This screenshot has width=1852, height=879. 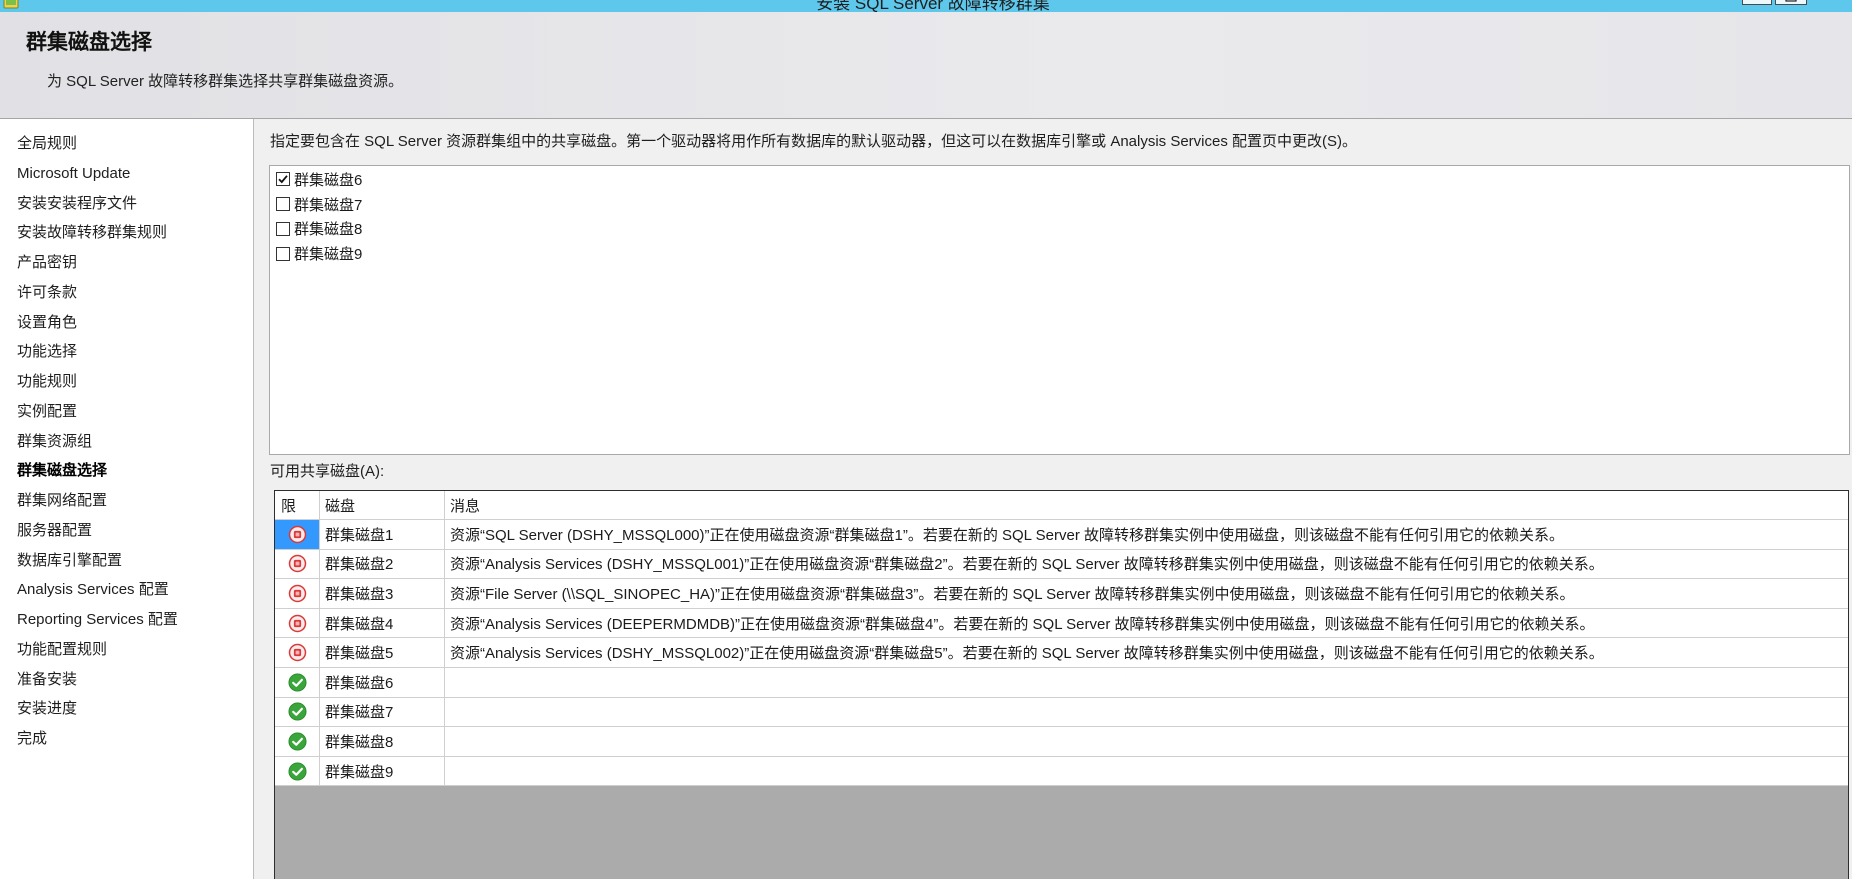 What do you see at coordinates (382, 682) in the screenshot?
I see `disk-cell: 群集磁盘6` at bounding box center [382, 682].